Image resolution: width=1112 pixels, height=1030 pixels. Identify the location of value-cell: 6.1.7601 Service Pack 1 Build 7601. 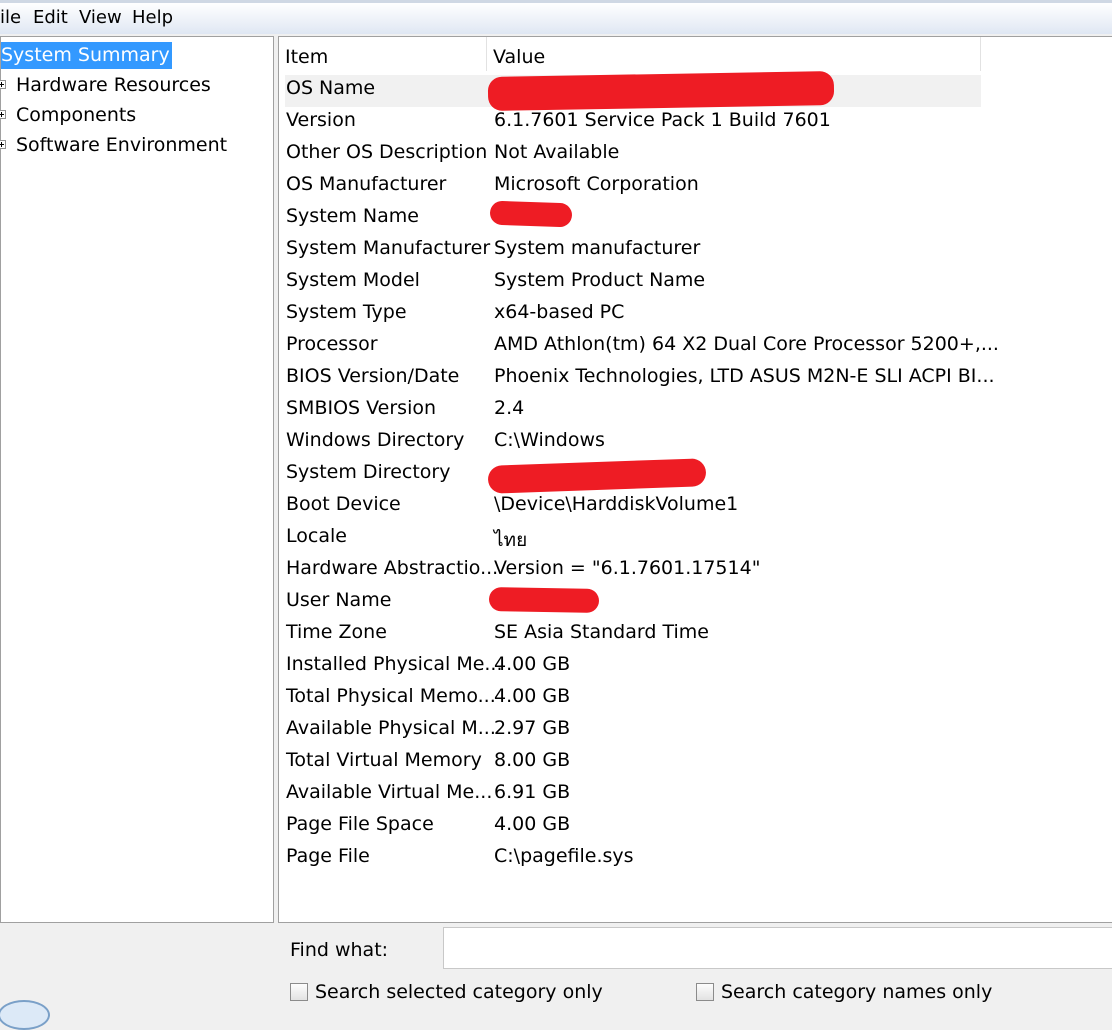
(662, 120).